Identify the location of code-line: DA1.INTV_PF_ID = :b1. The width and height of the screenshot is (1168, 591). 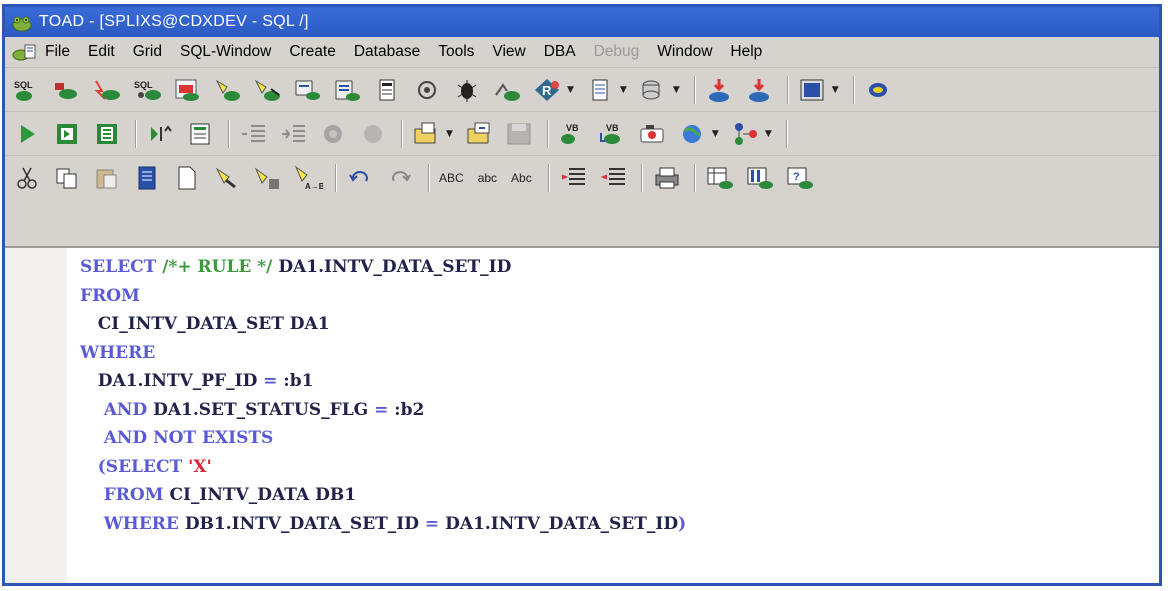
(383, 381).